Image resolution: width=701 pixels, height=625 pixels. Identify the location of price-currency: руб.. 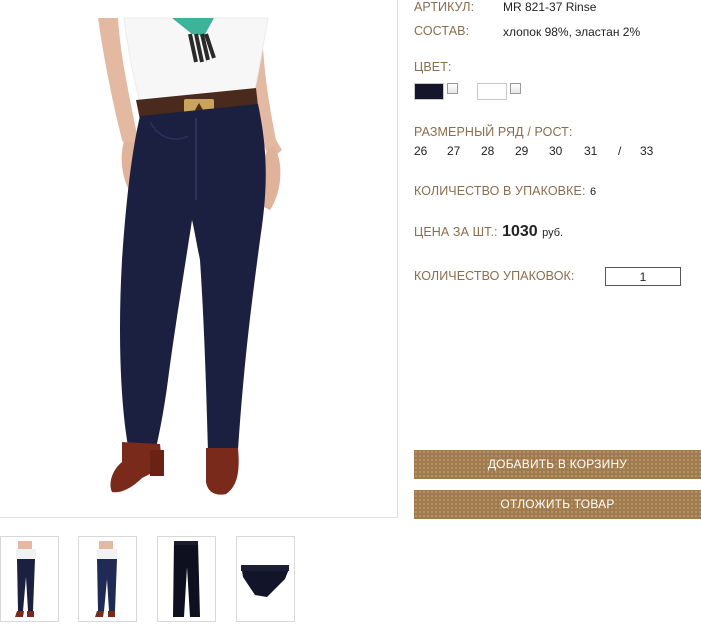
(553, 233).